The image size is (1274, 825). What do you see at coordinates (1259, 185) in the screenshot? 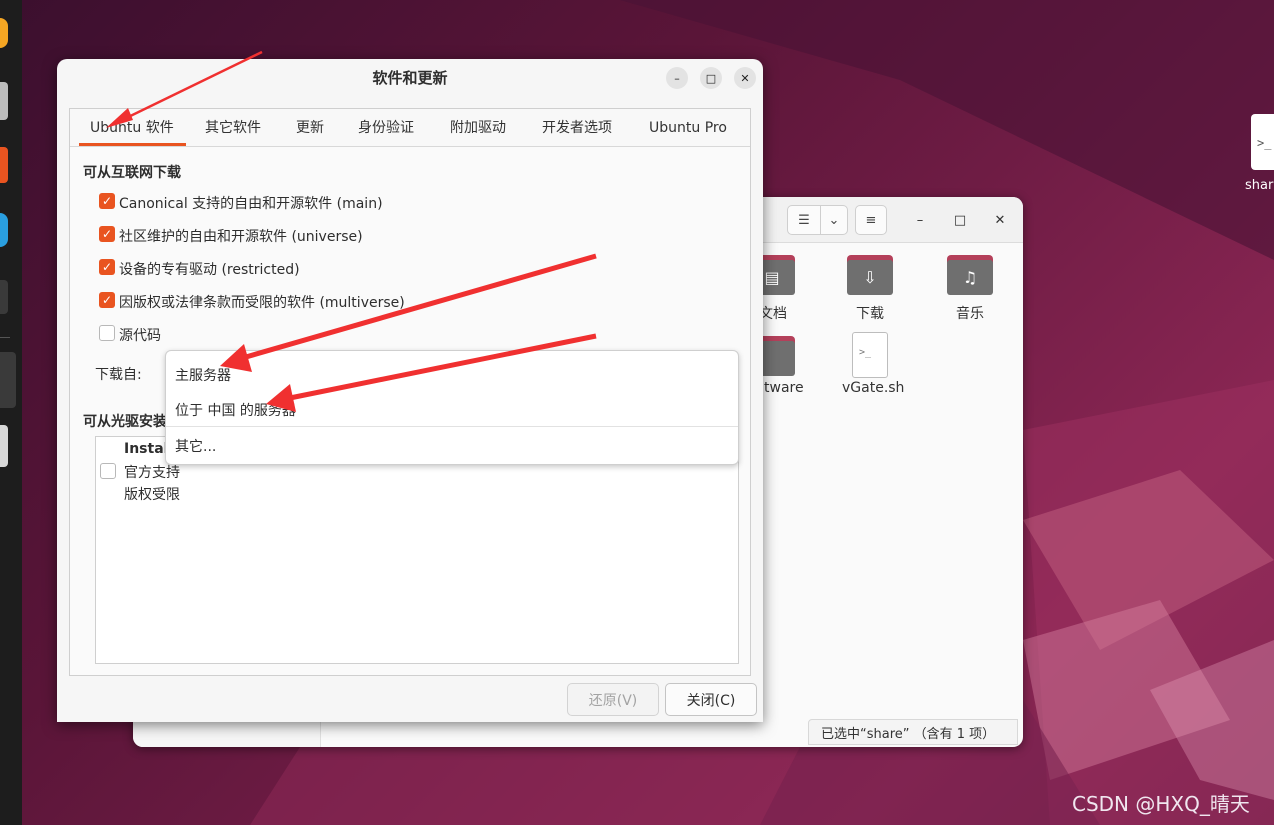
I see `desktop-icon-label: shar` at bounding box center [1259, 185].